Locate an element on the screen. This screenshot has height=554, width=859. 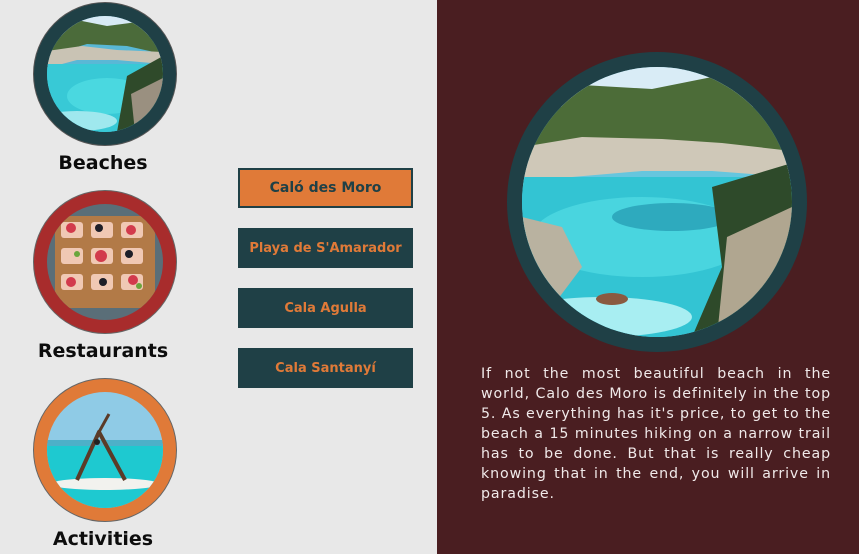
beaches-image-ring is located at coordinates (105, 74).